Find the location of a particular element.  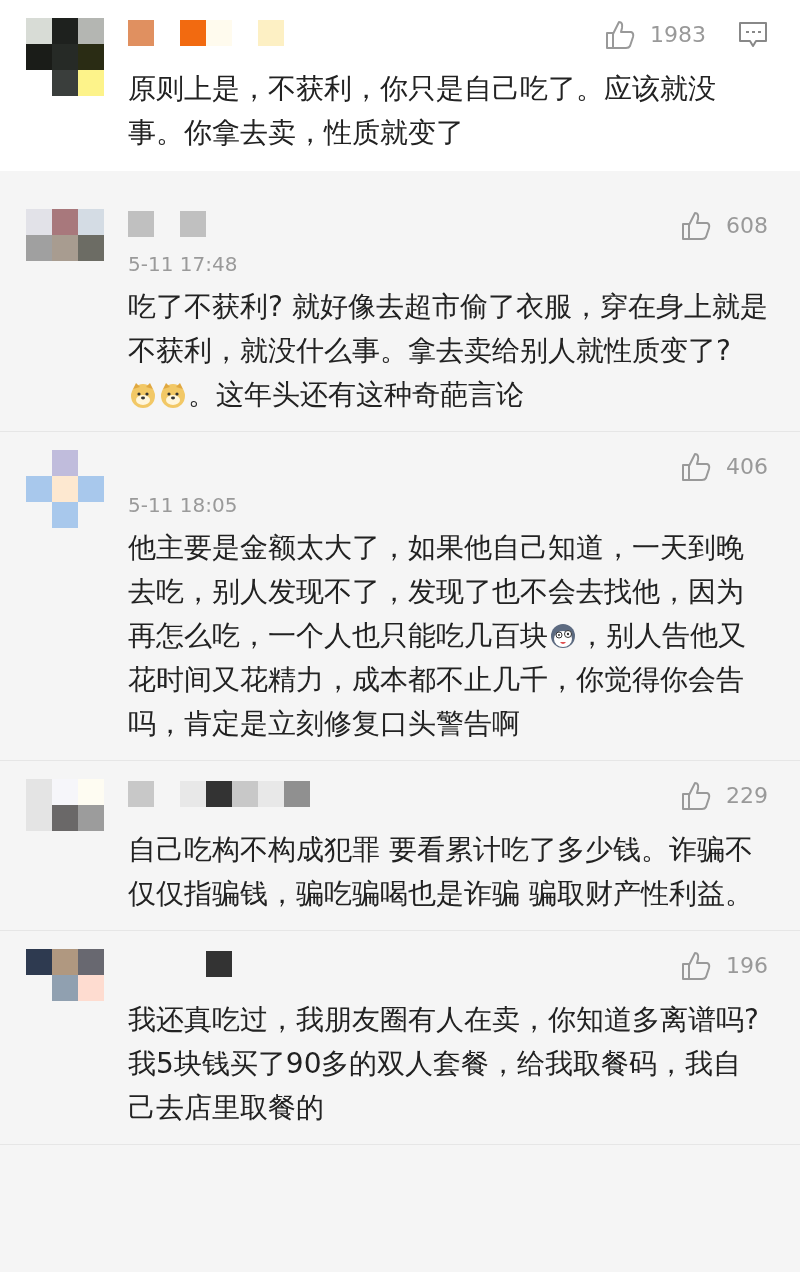

like-count: 608 is located at coordinates (747, 226).